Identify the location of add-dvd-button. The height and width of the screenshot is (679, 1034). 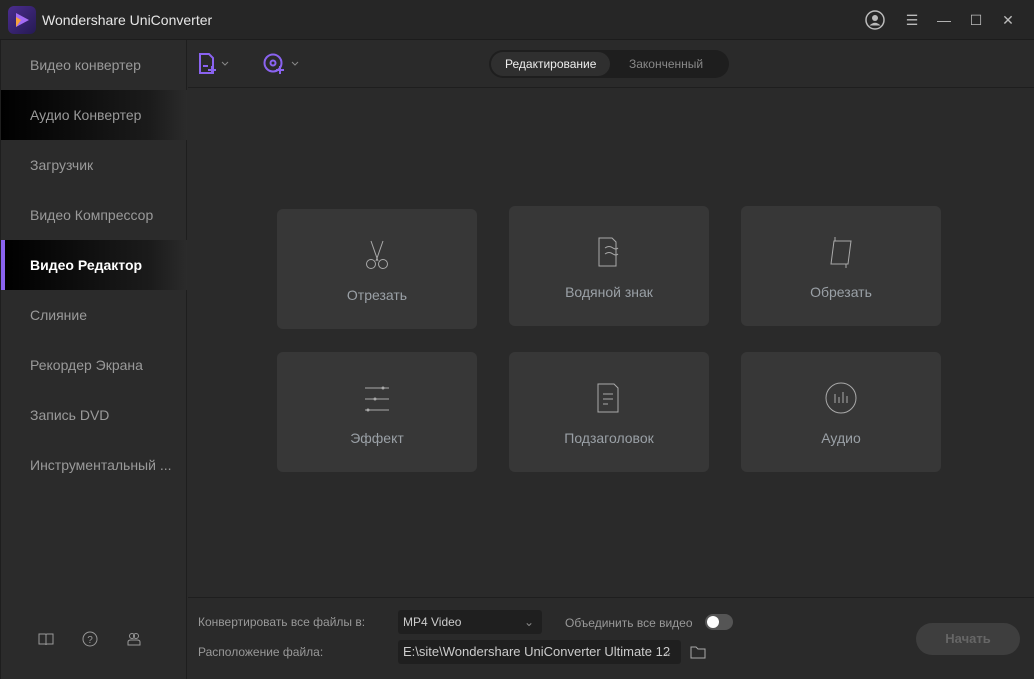
(283, 66).